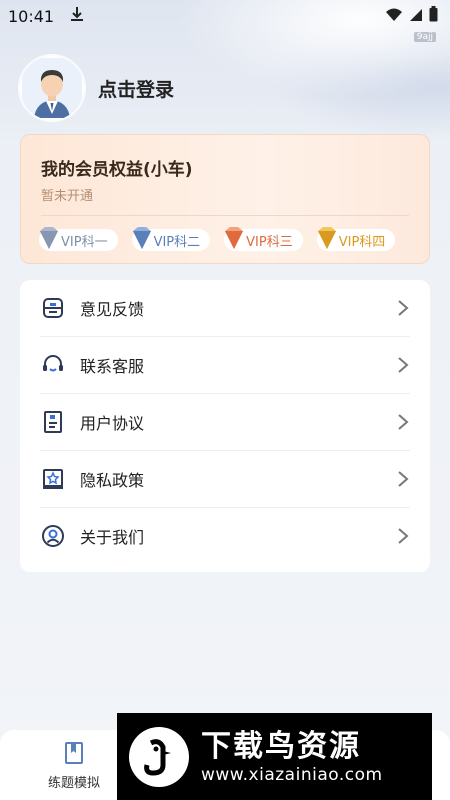  What do you see at coordinates (53, 308) in the screenshot?
I see `feedback-icon` at bounding box center [53, 308].